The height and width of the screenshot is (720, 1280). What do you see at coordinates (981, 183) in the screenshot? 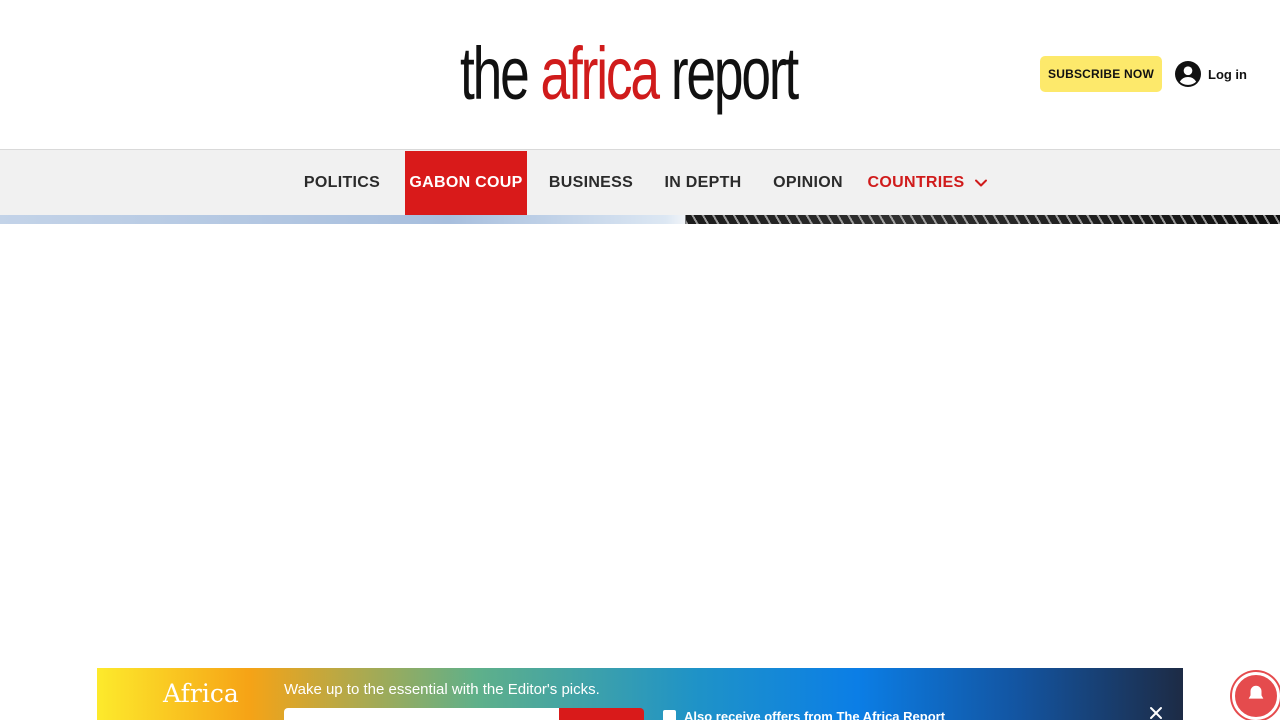
I see `chevron-down-icon` at bounding box center [981, 183].